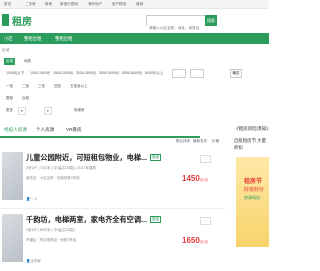  Describe the element at coordinates (252, 129) in the screenshot. I see `sidebar-title: 《租房风险须知》` at that location.